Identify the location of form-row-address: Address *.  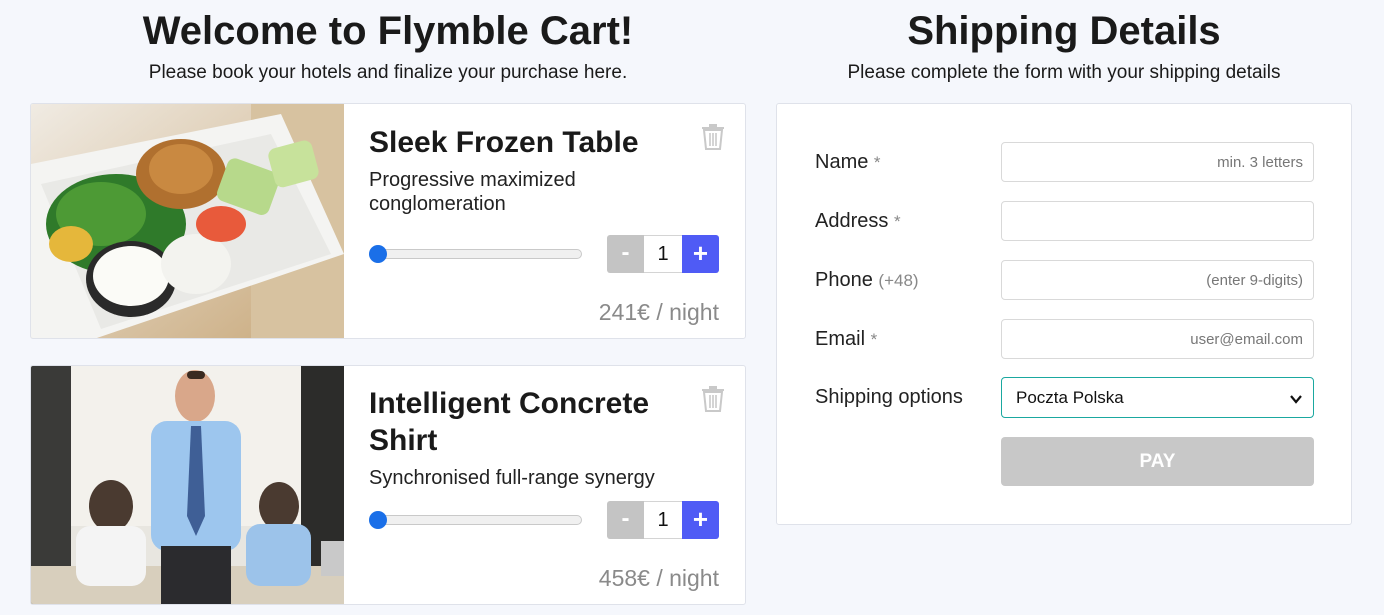
(1065, 221).